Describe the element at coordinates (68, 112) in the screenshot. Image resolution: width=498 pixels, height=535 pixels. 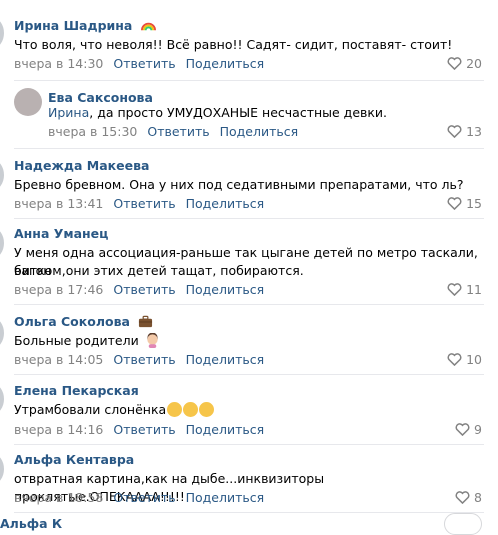
I see `reply-to-link: Ирина` at that location.